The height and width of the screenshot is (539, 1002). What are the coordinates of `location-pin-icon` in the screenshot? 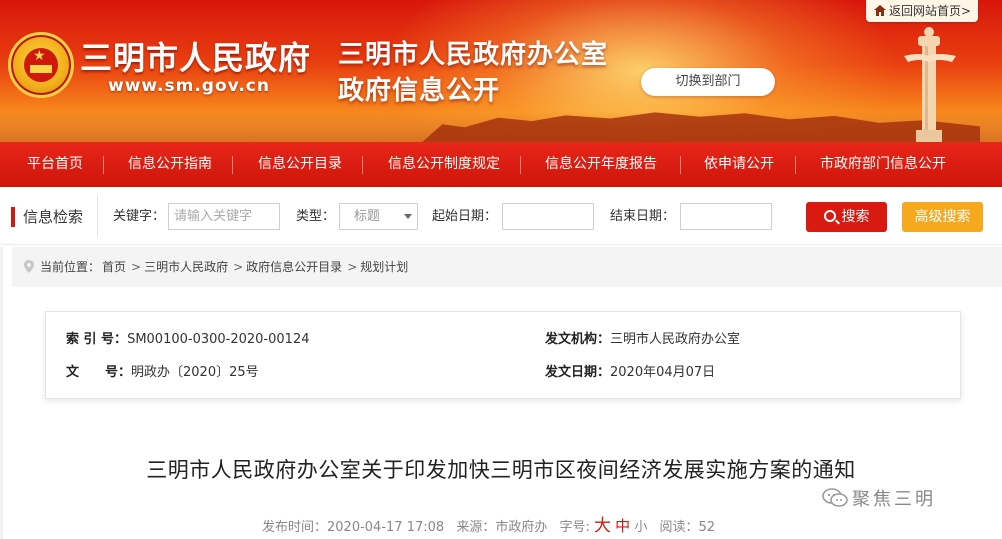 It's located at (29, 266).